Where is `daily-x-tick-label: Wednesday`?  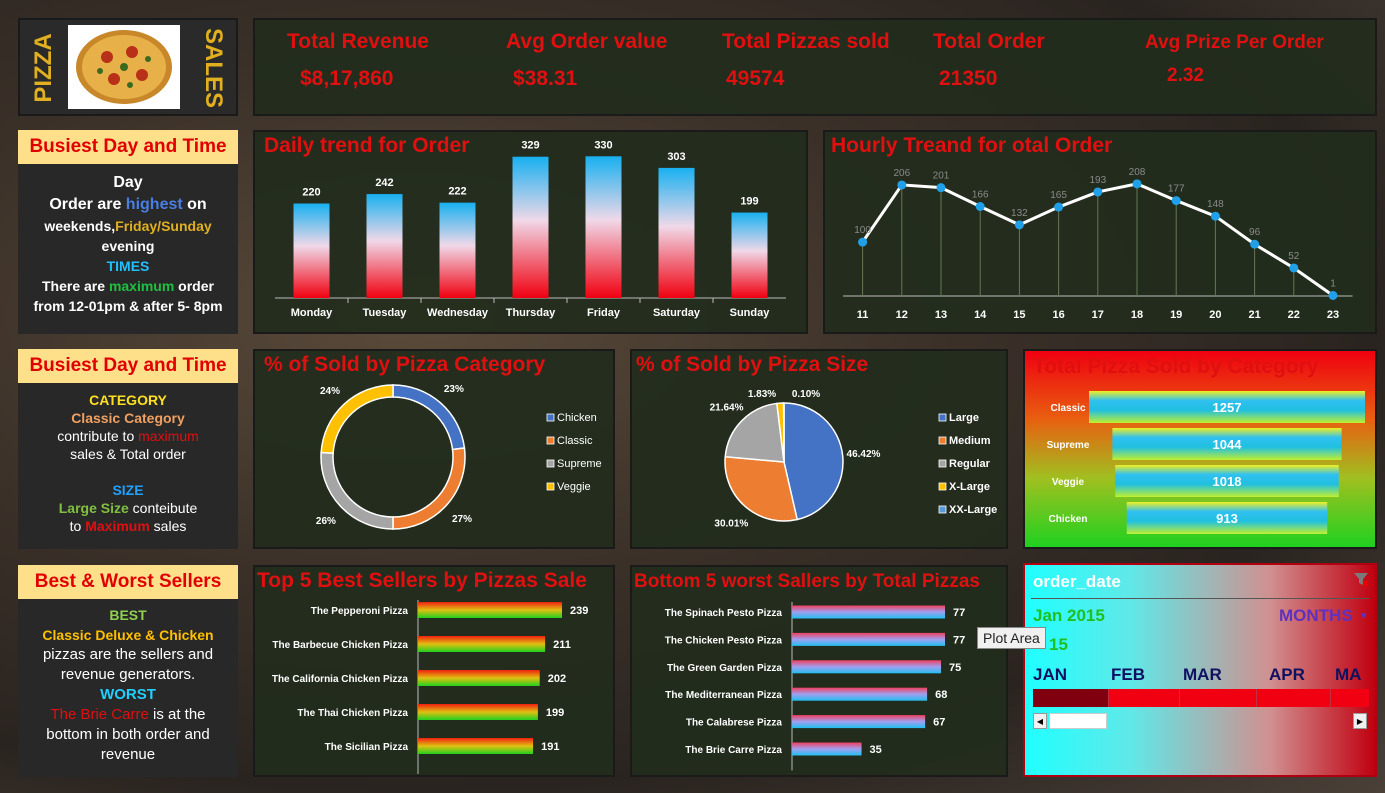
daily-x-tick-label: Wednesday is located at coordinates (458, 313).